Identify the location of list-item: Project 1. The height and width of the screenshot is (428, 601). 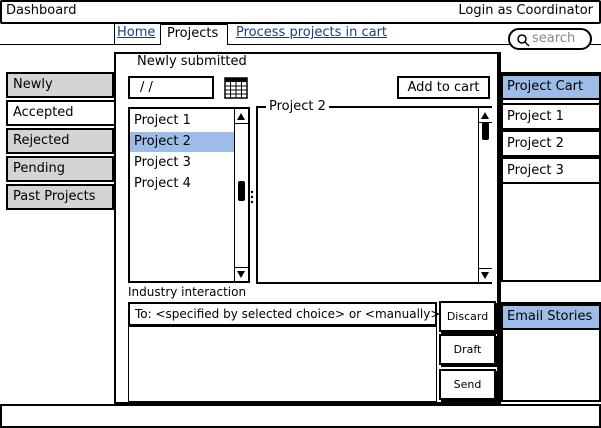
(182, 121).